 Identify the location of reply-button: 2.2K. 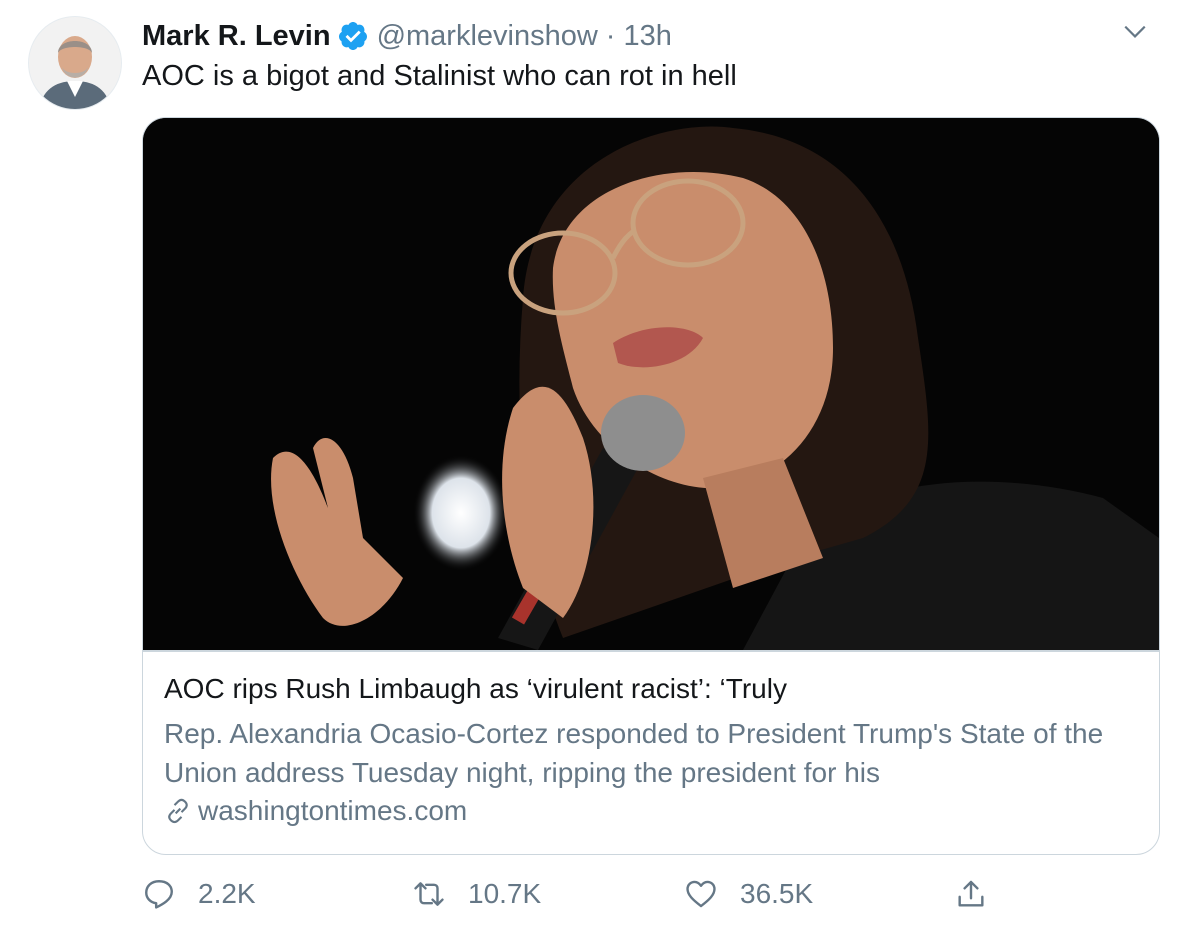
(199, 894).